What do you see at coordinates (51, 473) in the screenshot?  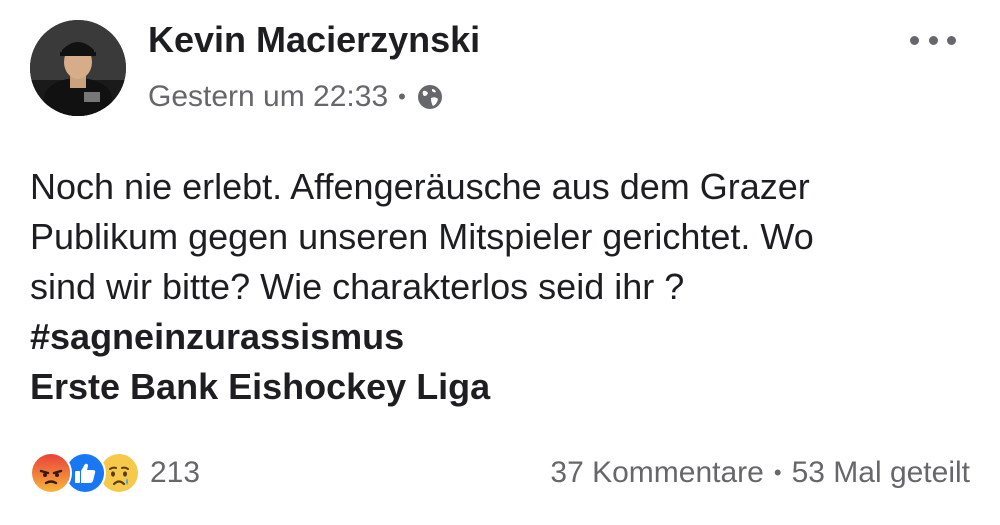 I see `angry-reaction-icon` at bounding box center [51, 473].